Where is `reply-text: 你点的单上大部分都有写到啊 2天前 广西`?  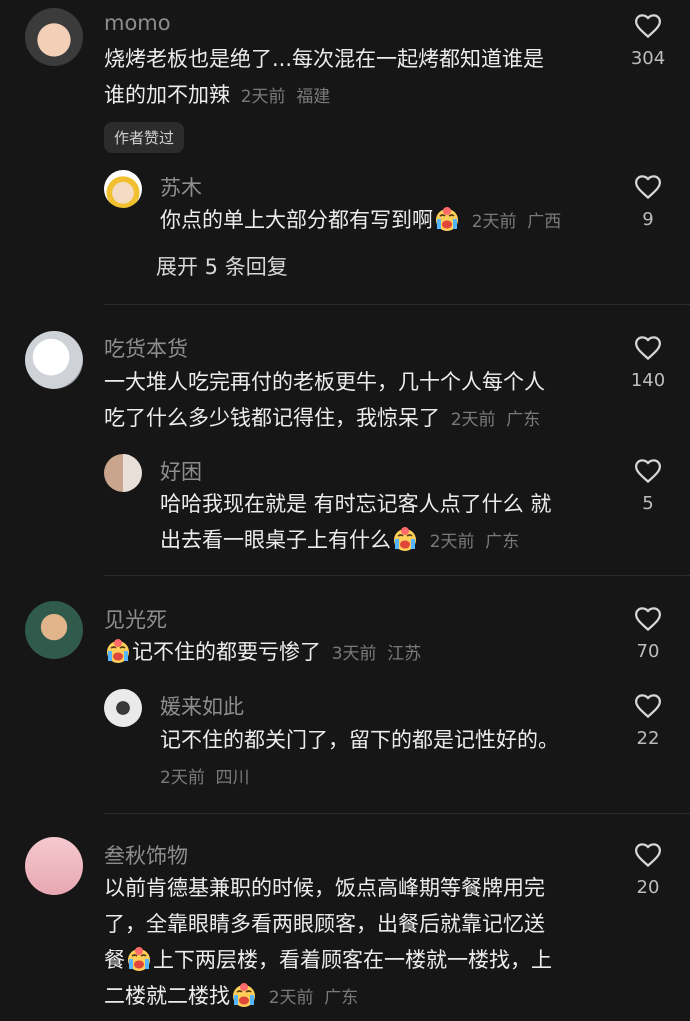
reply-text: 你点的单上大部分都有写到啊 2天前 广西 is located at coordinates (360, 221).